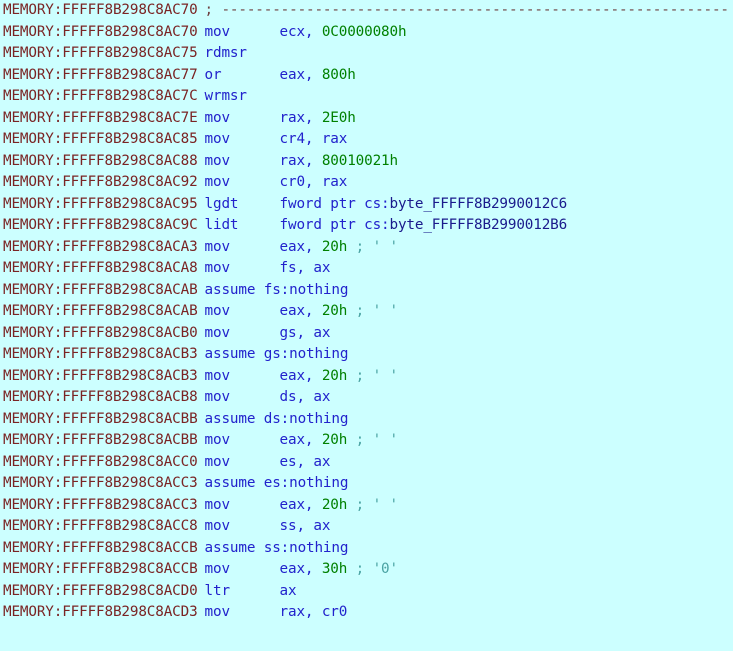  What do you see at coordinates (217, 590) in the screenshot?
I see `instruction-mnemonic: ltr` at bounding box center [217, 590].